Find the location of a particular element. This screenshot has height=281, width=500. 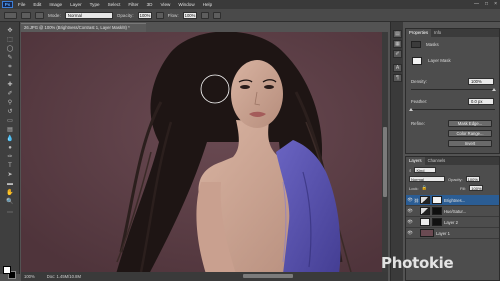

pen-tool-icon: ✑ is located at coordinates (10, 157).